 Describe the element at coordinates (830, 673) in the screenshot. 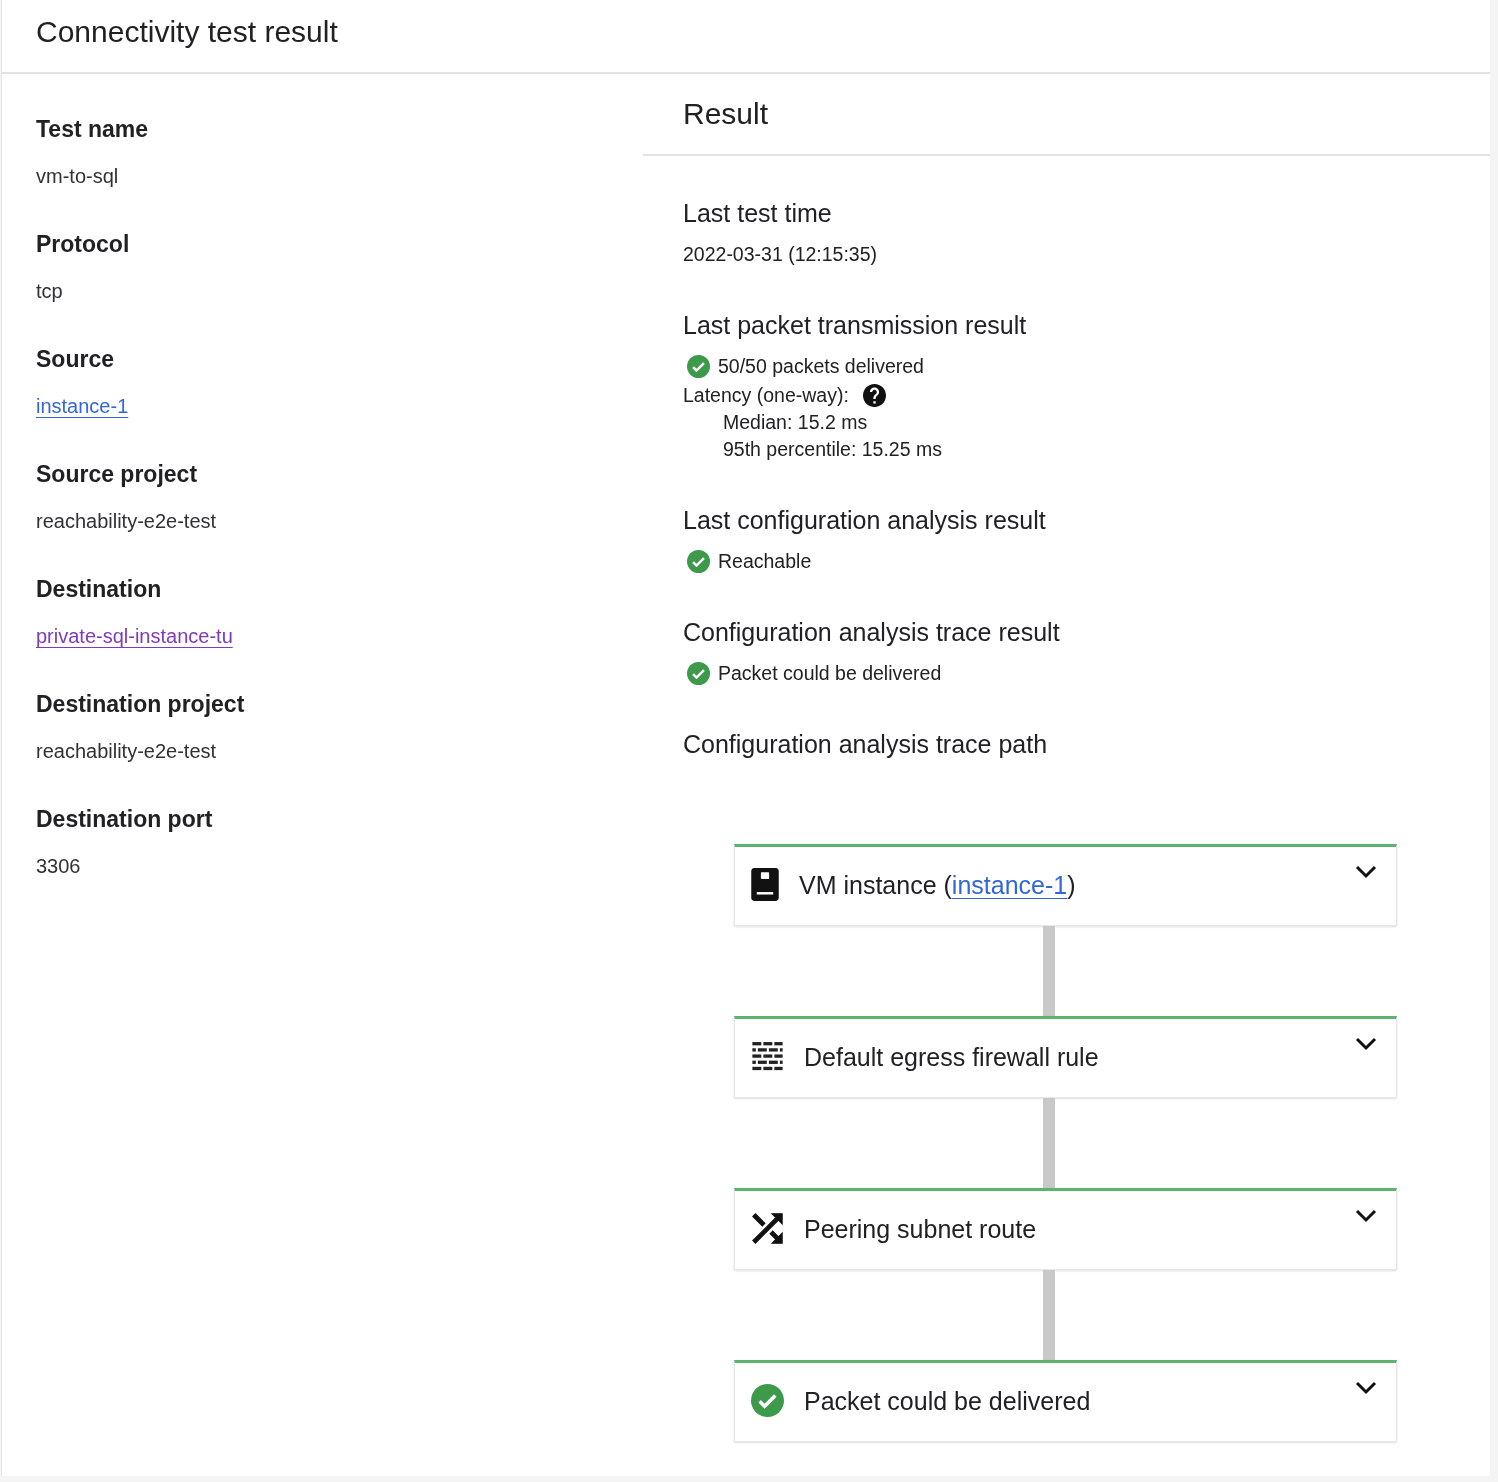

I see `status-text: Packet could be delivered` at that location.